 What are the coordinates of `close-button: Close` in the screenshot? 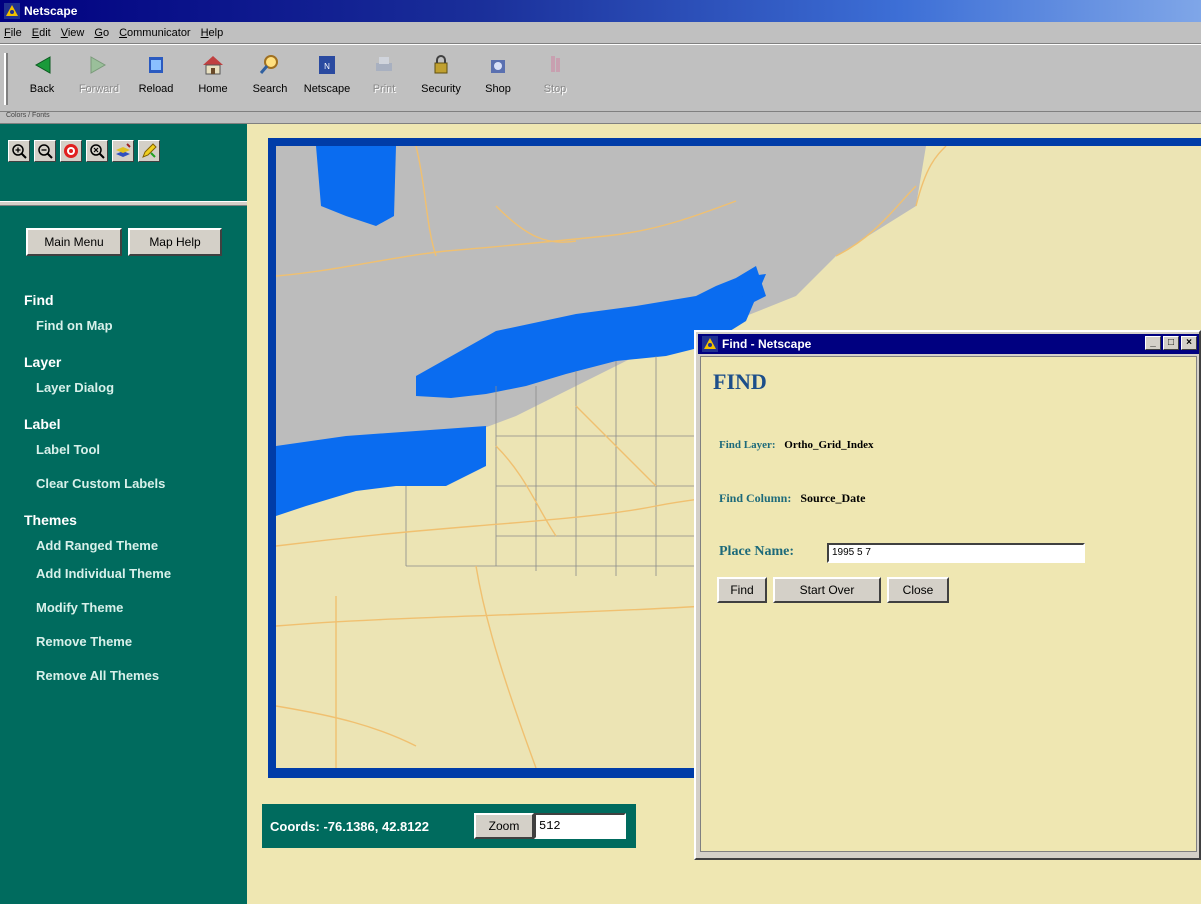 It's located at (918, 590).